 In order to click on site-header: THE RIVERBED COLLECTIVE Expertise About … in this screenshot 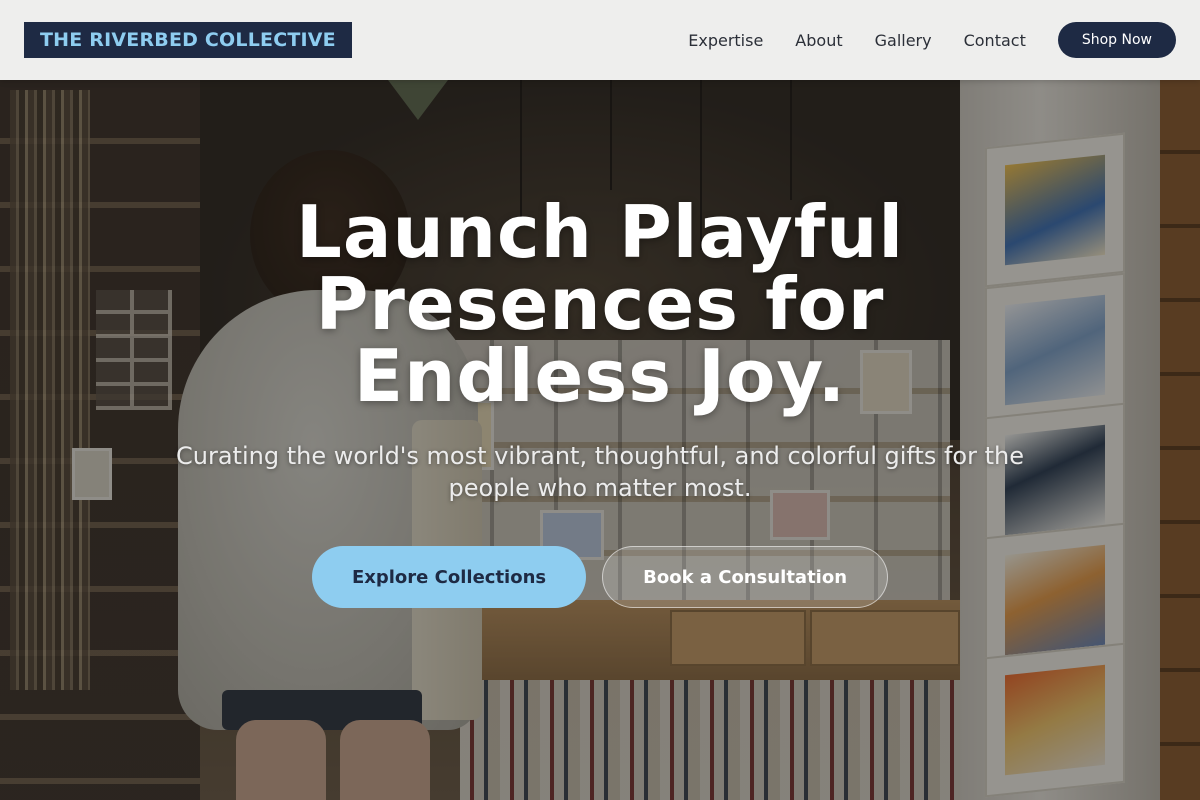, I will do `click(600, 40)`.